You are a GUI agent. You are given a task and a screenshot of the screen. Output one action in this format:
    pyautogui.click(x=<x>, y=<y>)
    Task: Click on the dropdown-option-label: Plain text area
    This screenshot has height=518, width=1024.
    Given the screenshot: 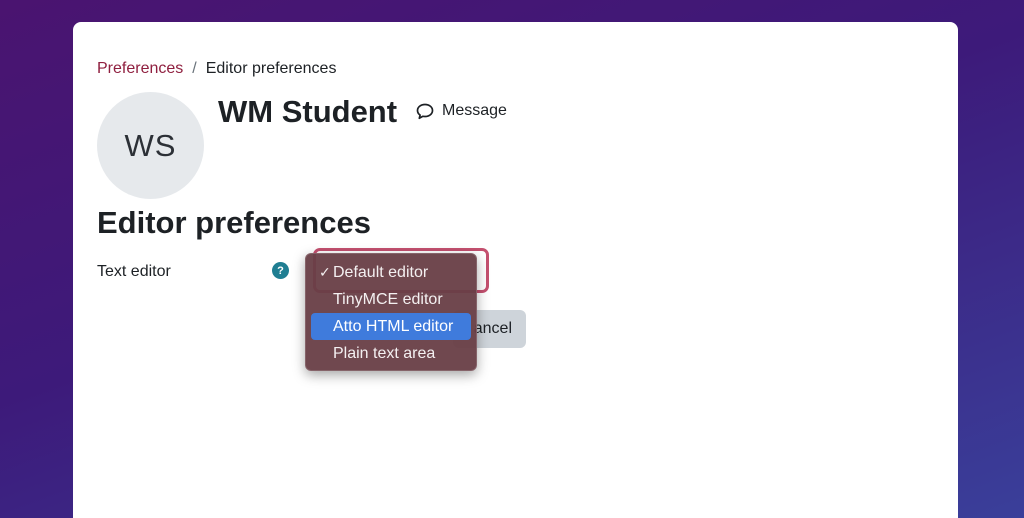 What is the action you would take?
    pyautogui.click(x=384, y=353)
    